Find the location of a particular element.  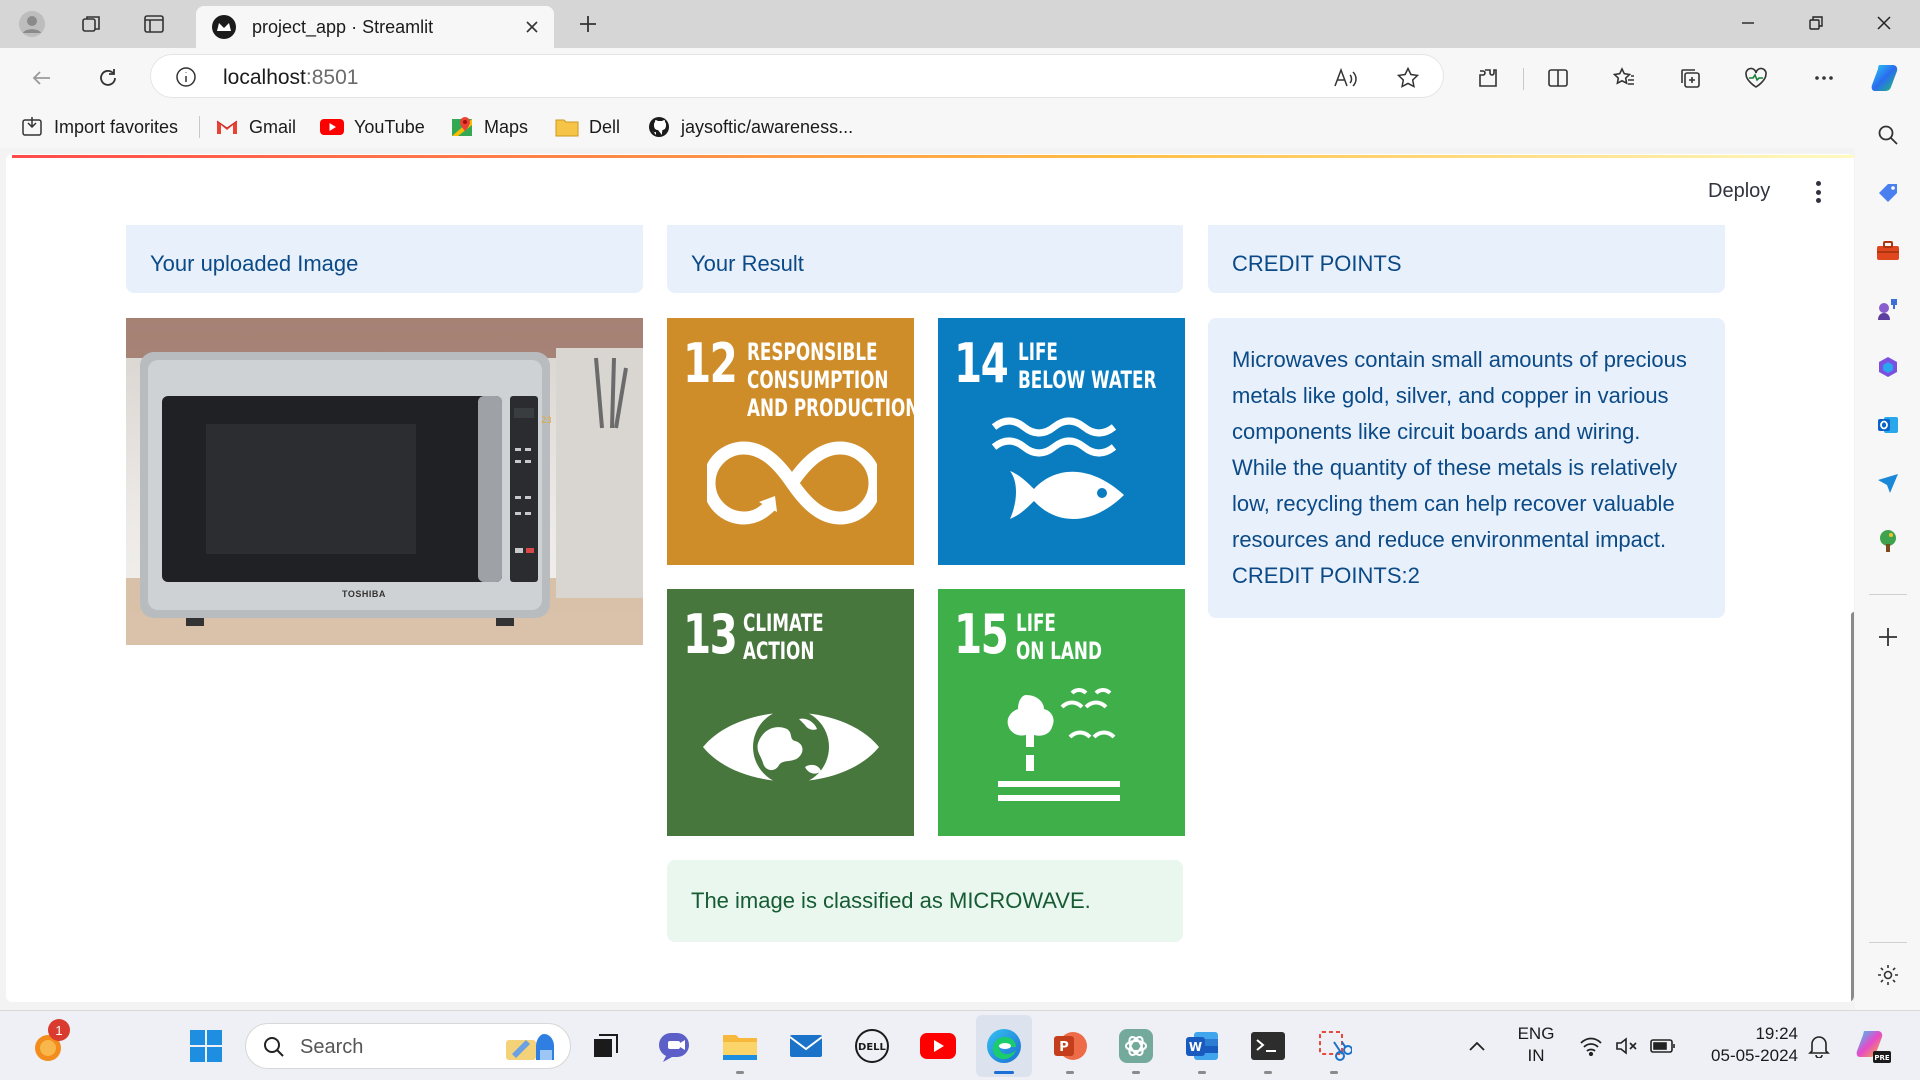

fav-maps: Maps is located at coordinates (489, 127).